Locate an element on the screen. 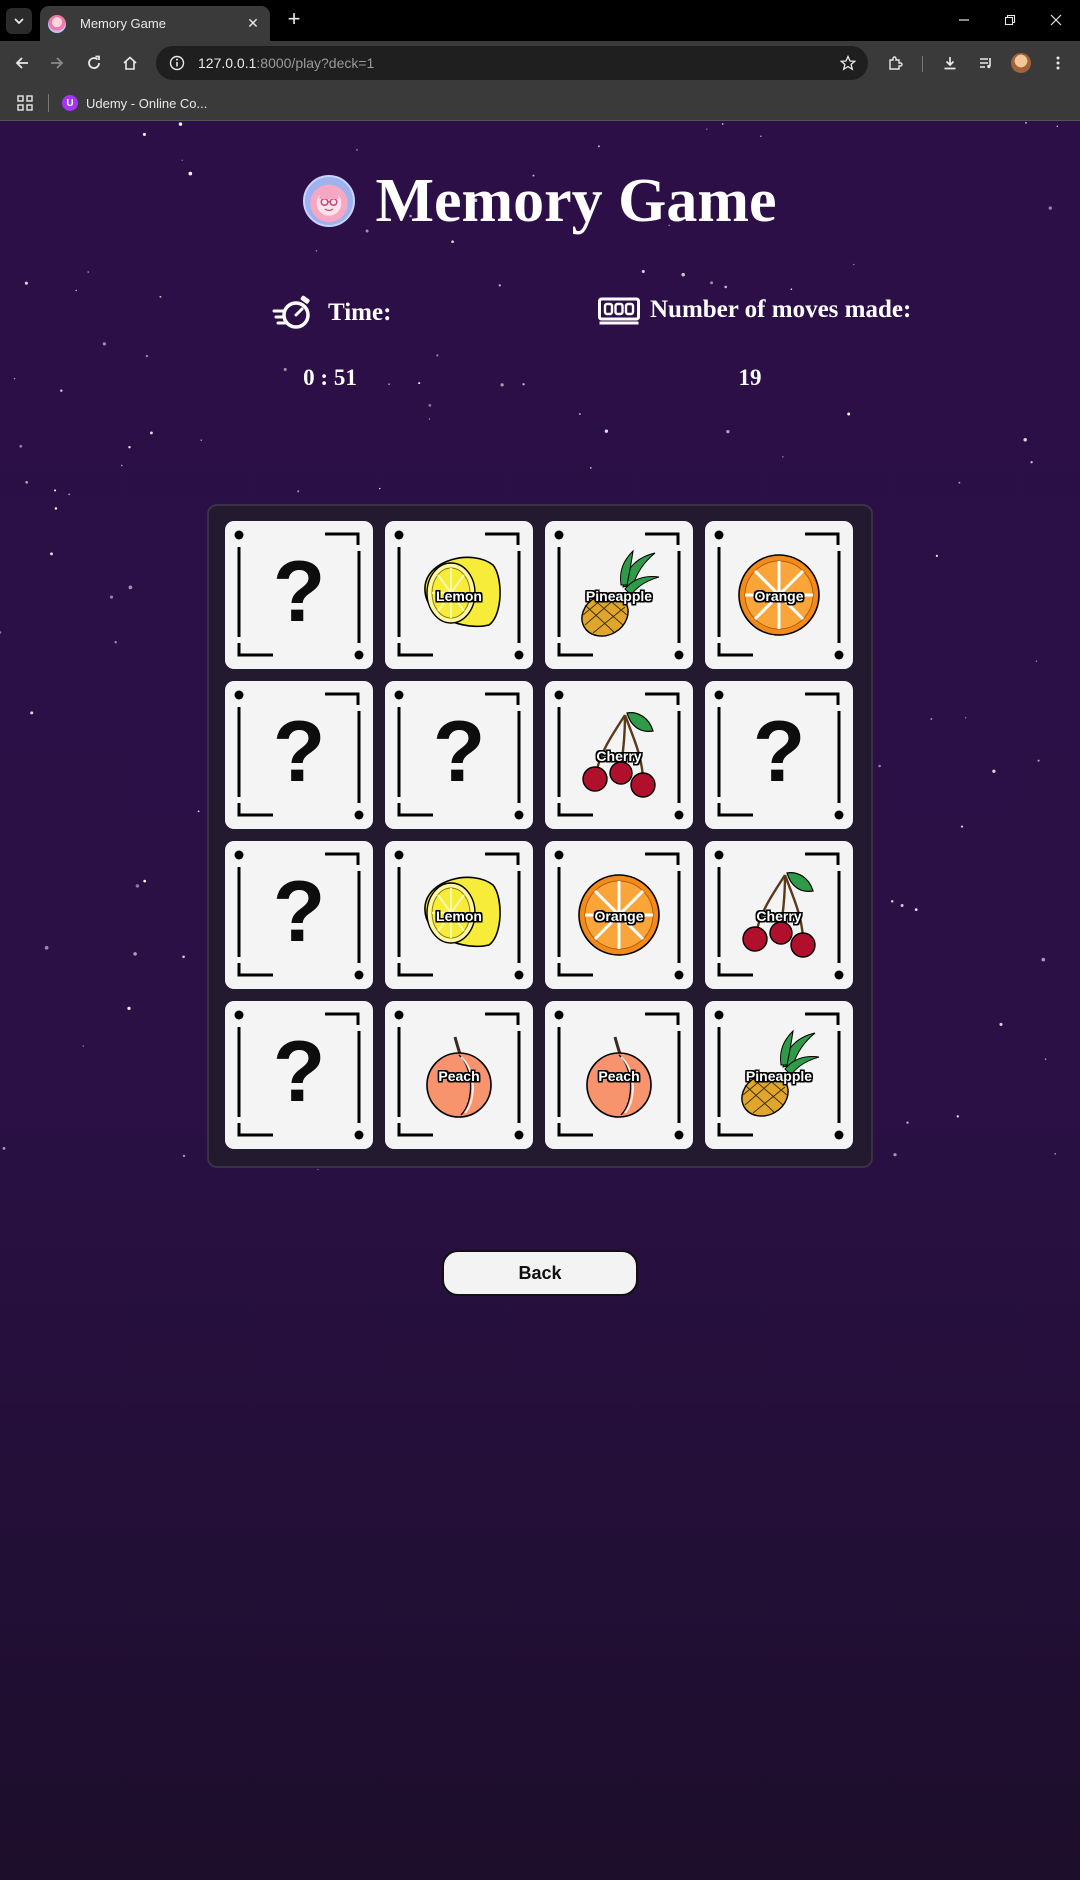 This screenshot has height=1880, width=1080. stopwatch-icon is located at coordinates (291, 312).